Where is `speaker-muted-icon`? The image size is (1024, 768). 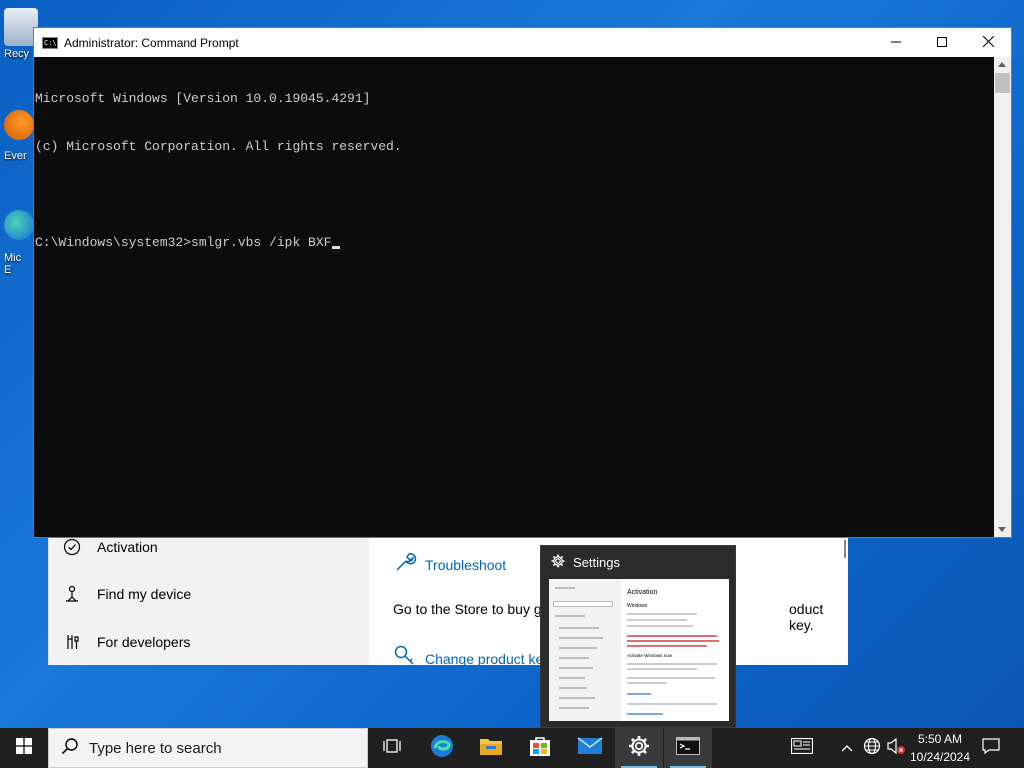 speaker-muted-icon is located at coordinates (896, 748).